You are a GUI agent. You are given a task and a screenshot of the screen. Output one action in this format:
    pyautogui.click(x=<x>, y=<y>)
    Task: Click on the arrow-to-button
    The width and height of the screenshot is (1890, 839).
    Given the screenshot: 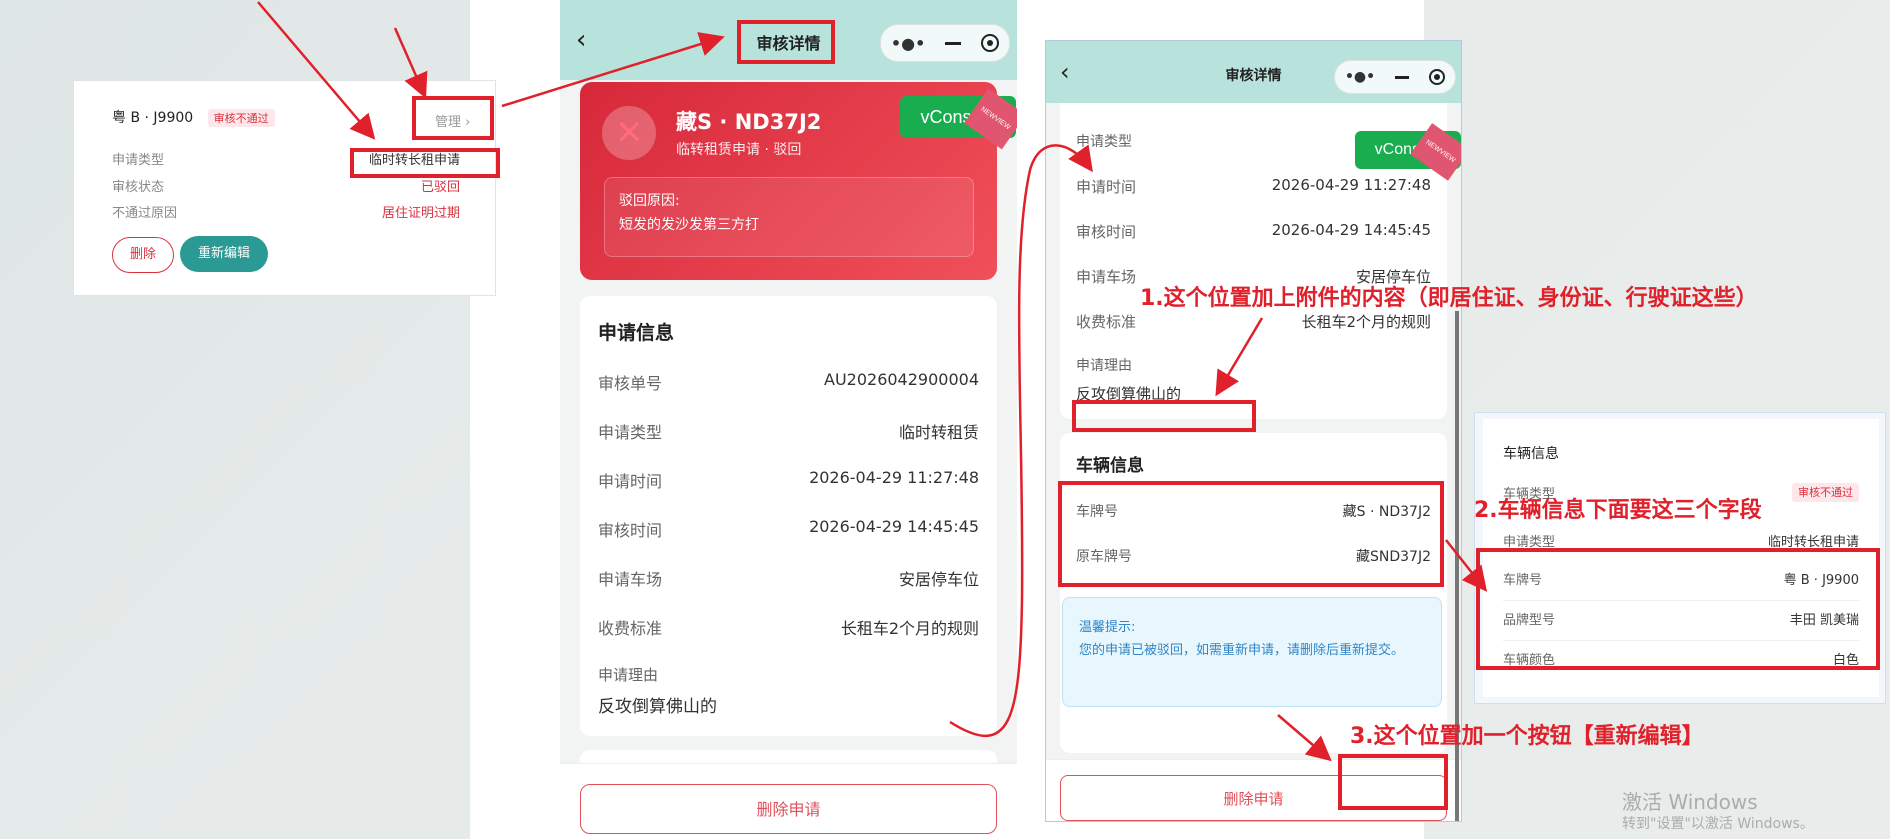 What is the action you would take?
    pyautogui.click(x=1304, y=738)
    